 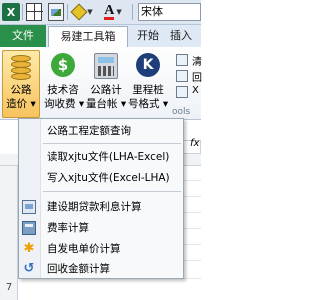 I want to click on ribbon-tab-bar: 文件 易建工具箱 开始 插入, so click(x=100, y=36).